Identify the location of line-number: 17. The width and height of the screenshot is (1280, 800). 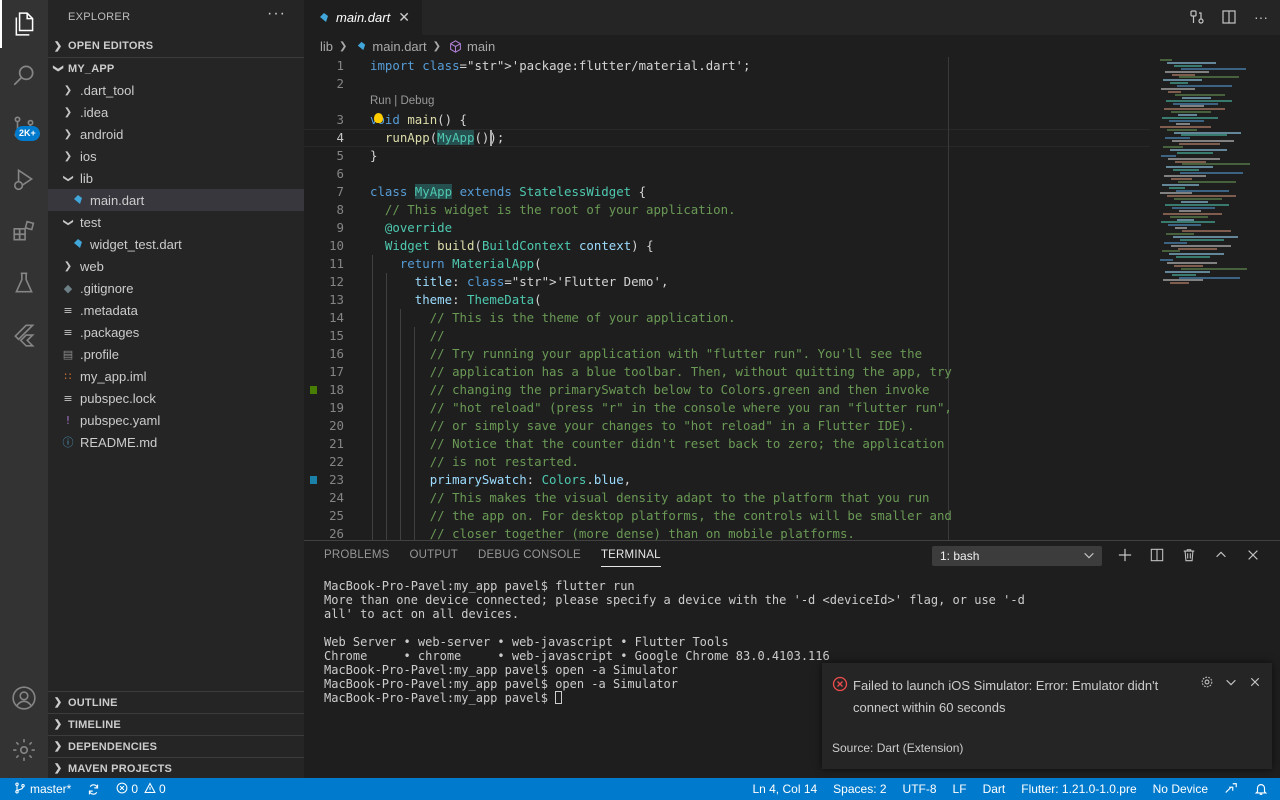
(336, 371).